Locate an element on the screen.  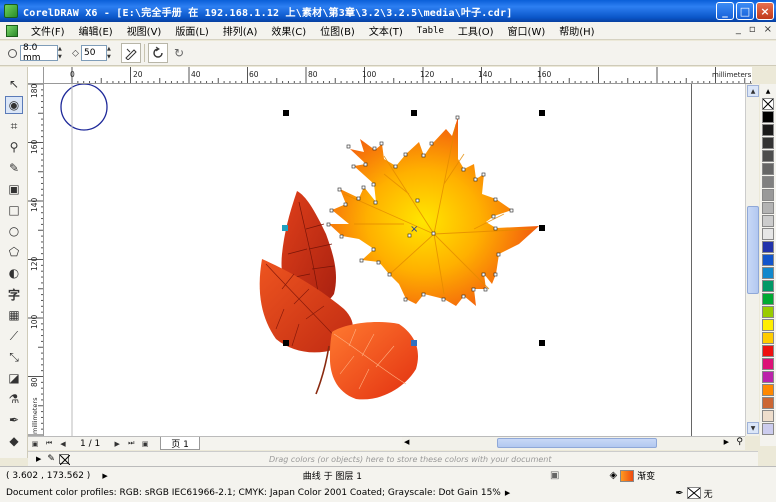
doc-restore-button: ▫ is located at coordinates (752, 29).